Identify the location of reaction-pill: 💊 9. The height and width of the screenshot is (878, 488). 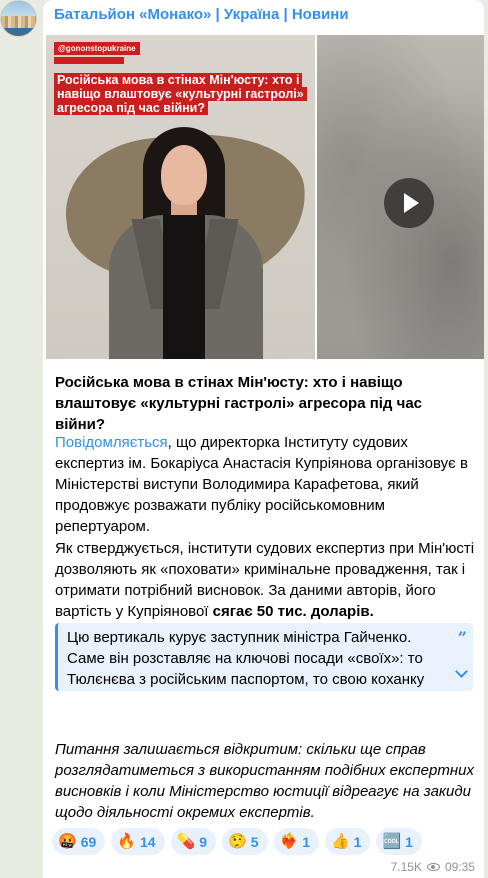
(193, 841).